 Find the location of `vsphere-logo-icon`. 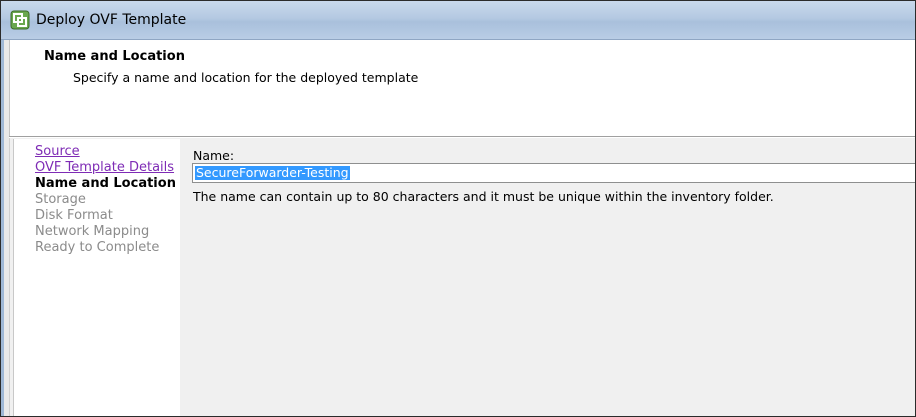

vsphere-logo-icon is located at coordinates (20, 20).